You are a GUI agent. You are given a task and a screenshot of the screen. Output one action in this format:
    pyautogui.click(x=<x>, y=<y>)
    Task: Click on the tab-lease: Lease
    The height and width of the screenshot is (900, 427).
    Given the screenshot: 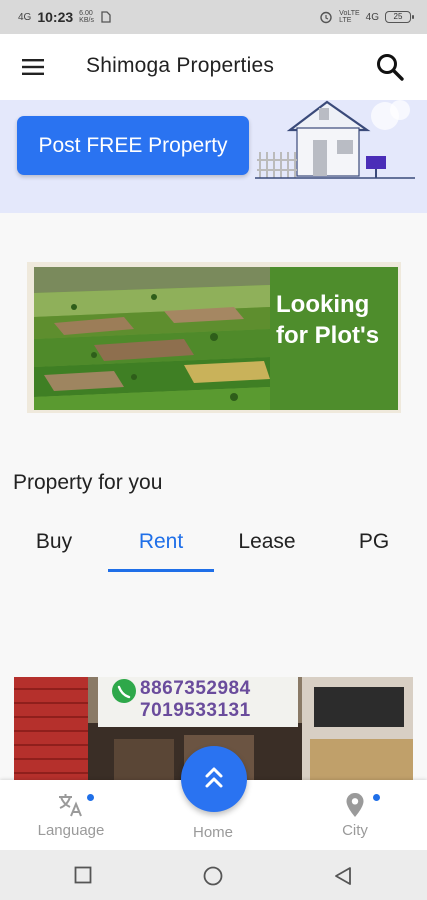 What is the action you would take?
    pyautogui.click(x=267, y=548)
    